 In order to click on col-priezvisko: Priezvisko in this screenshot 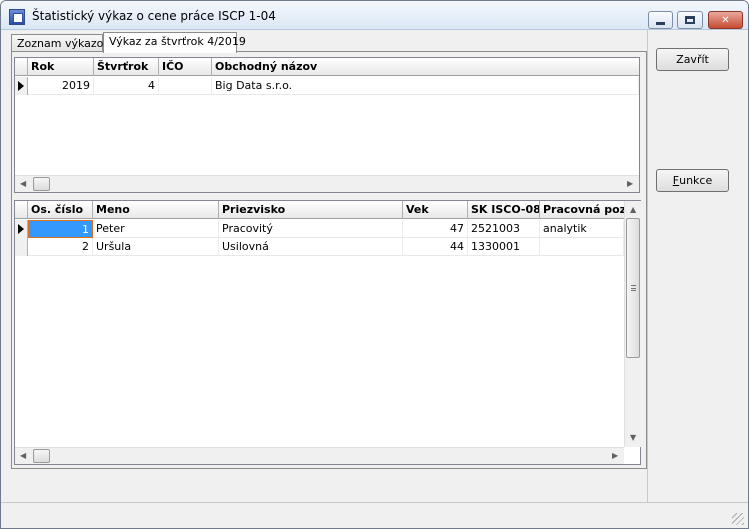, I will do `click(311, 210)`.